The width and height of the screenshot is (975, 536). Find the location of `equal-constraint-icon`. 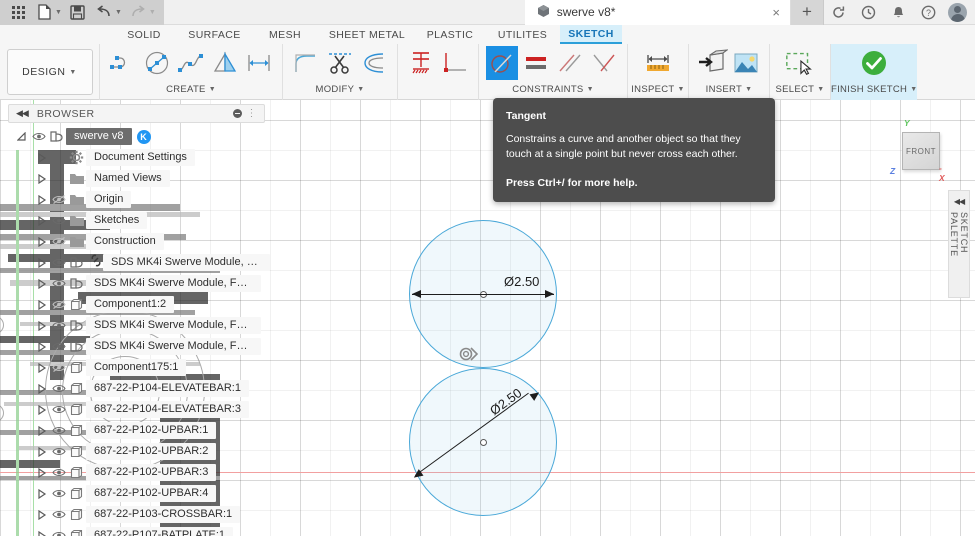

equal-constraint-icon is located at coordinates (536, 63).